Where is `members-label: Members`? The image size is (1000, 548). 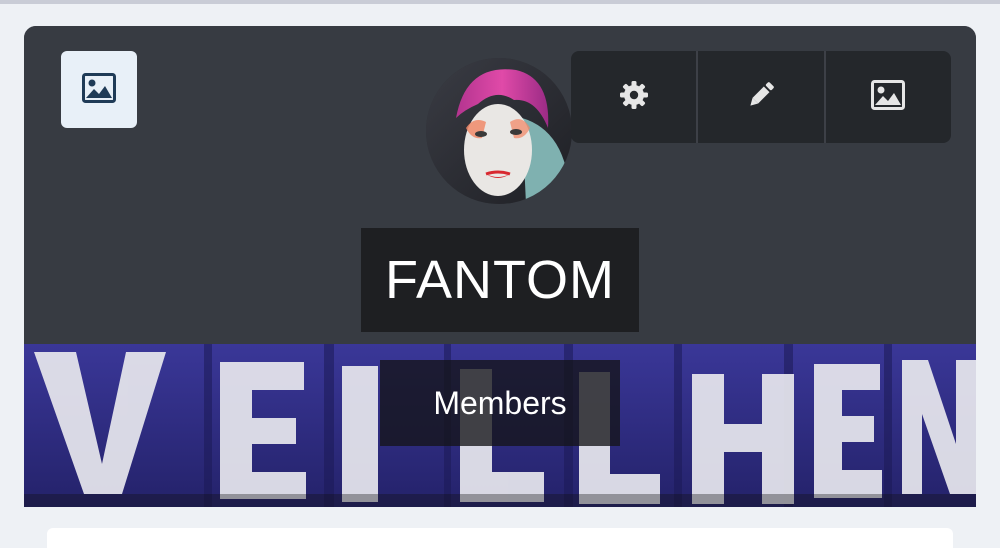 members-label: Members is located at coordinates (500, 402).